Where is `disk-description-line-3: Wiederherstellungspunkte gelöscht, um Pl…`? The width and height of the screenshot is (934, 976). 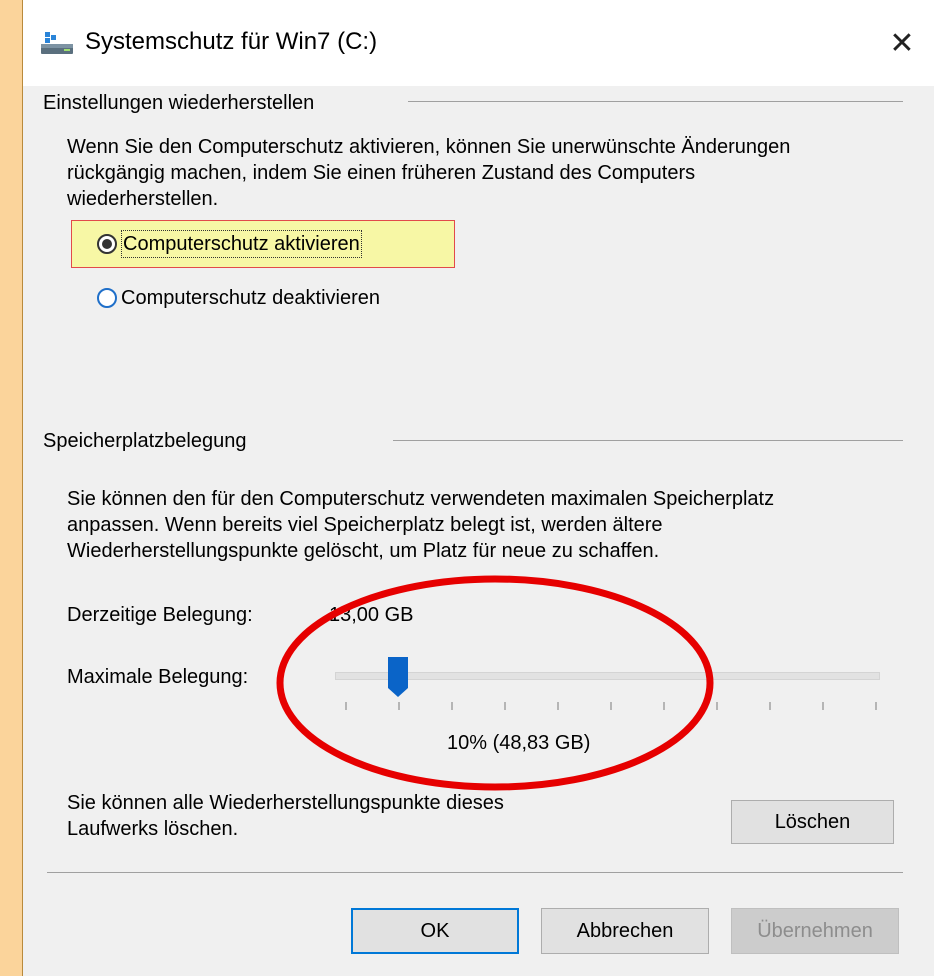
disk-description-line-3: Wiederherstellungspunkte gelöscht, um Pl… is located at coordinates (363, 551).